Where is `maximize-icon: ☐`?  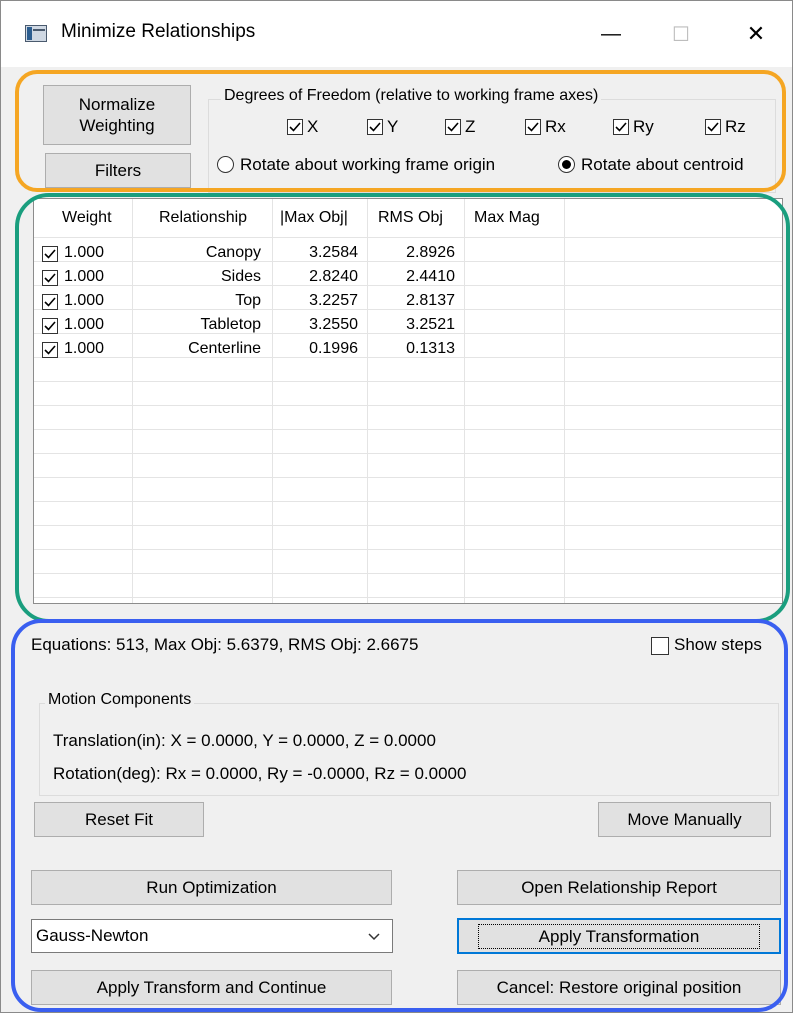 maximize-icon: ☐ is located at coordinates (681, 34).